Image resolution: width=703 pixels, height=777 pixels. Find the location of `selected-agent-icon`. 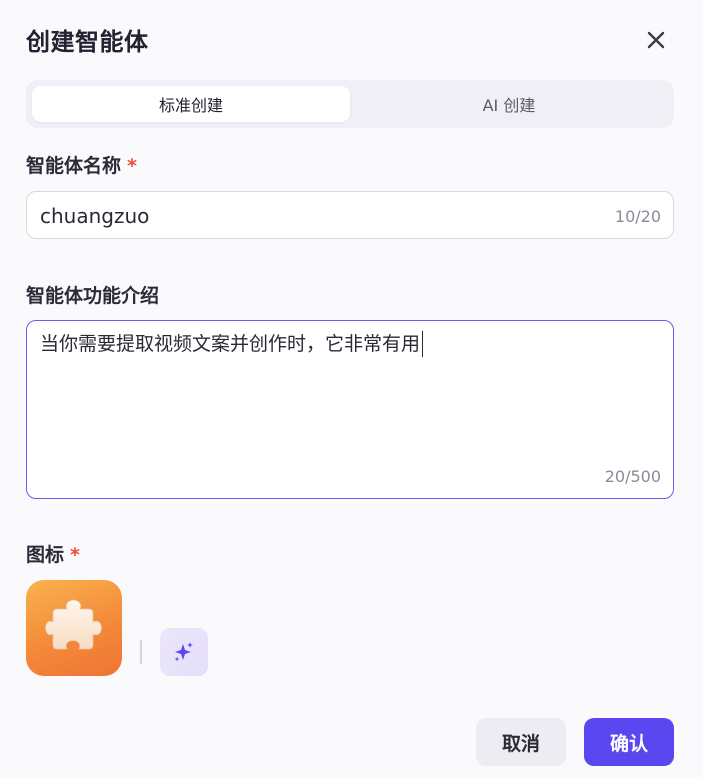

selected-agent-icon is located at coordinates (74, 628).